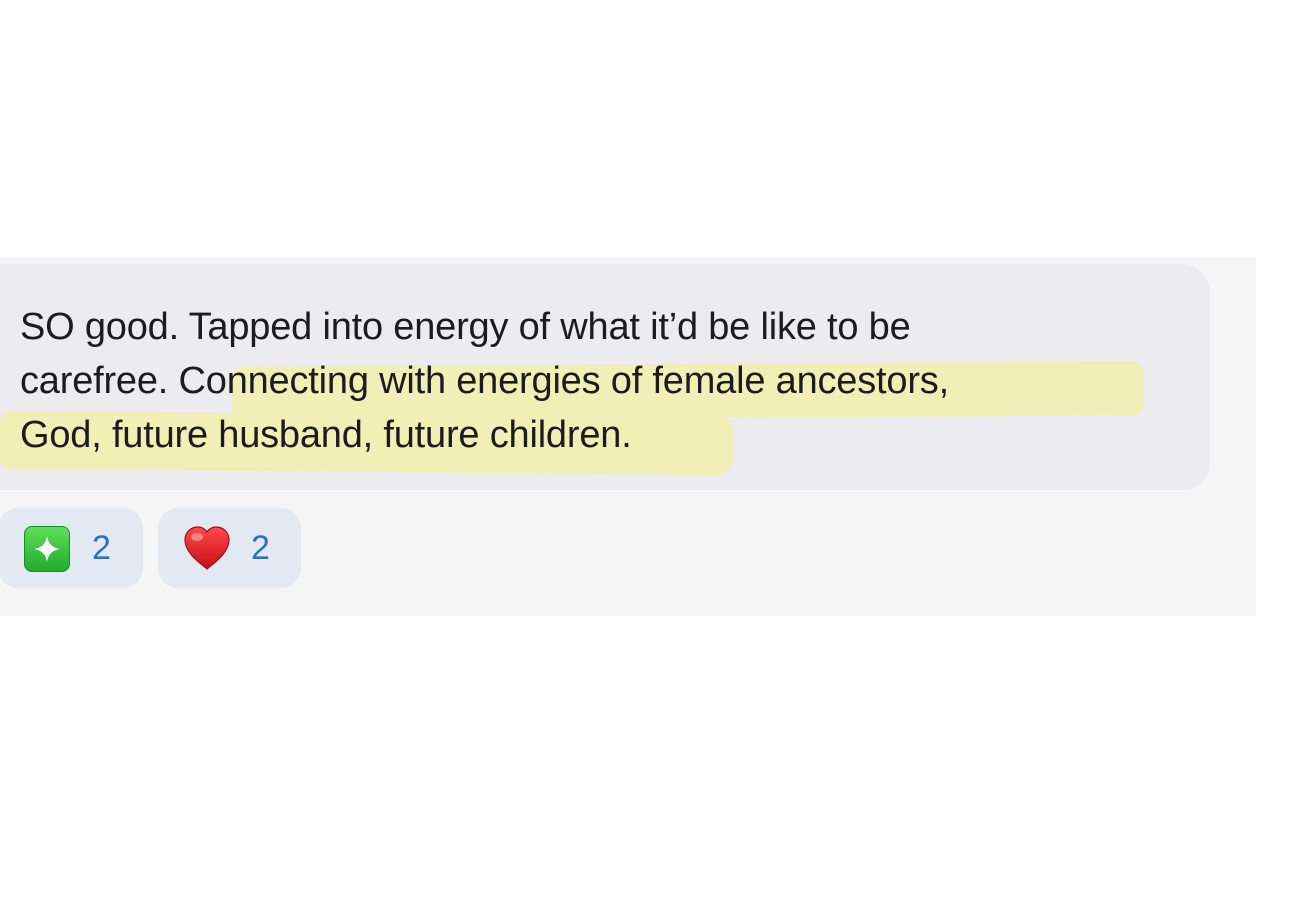 This screenshot has width=1289, height=908. I want to click on sparkle-reaction-button: 2, so click(71, 548).